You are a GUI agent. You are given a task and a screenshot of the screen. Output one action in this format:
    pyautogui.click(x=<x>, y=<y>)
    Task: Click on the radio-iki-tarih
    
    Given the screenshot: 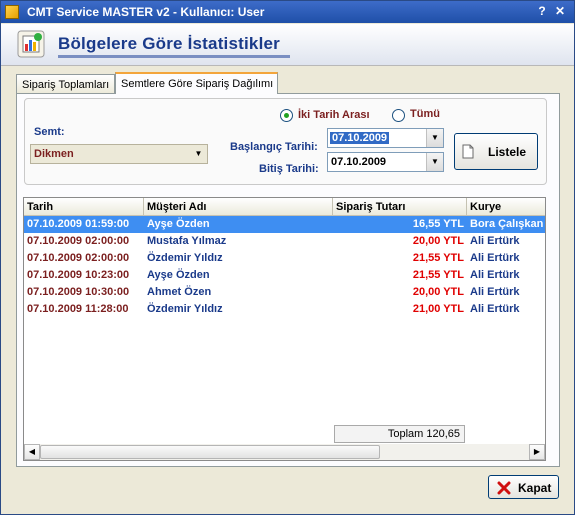 What is the action you would take?
    pyautogui.click(x=286, y=115)
    